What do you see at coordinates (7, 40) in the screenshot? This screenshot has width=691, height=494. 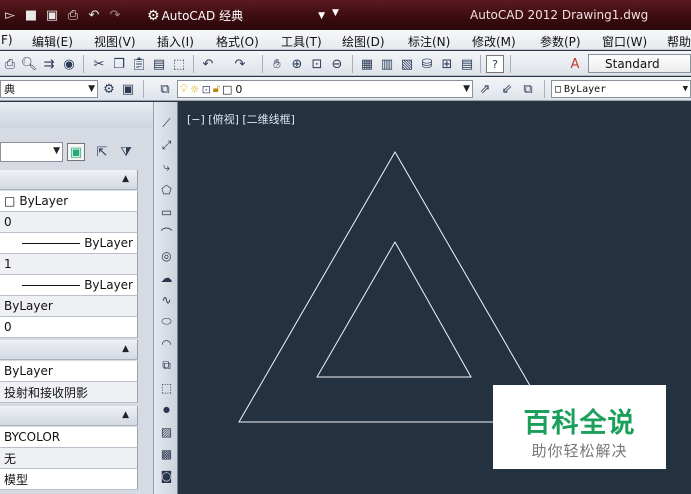 I see `menu-file: F)` at bounding box center [7, 40].